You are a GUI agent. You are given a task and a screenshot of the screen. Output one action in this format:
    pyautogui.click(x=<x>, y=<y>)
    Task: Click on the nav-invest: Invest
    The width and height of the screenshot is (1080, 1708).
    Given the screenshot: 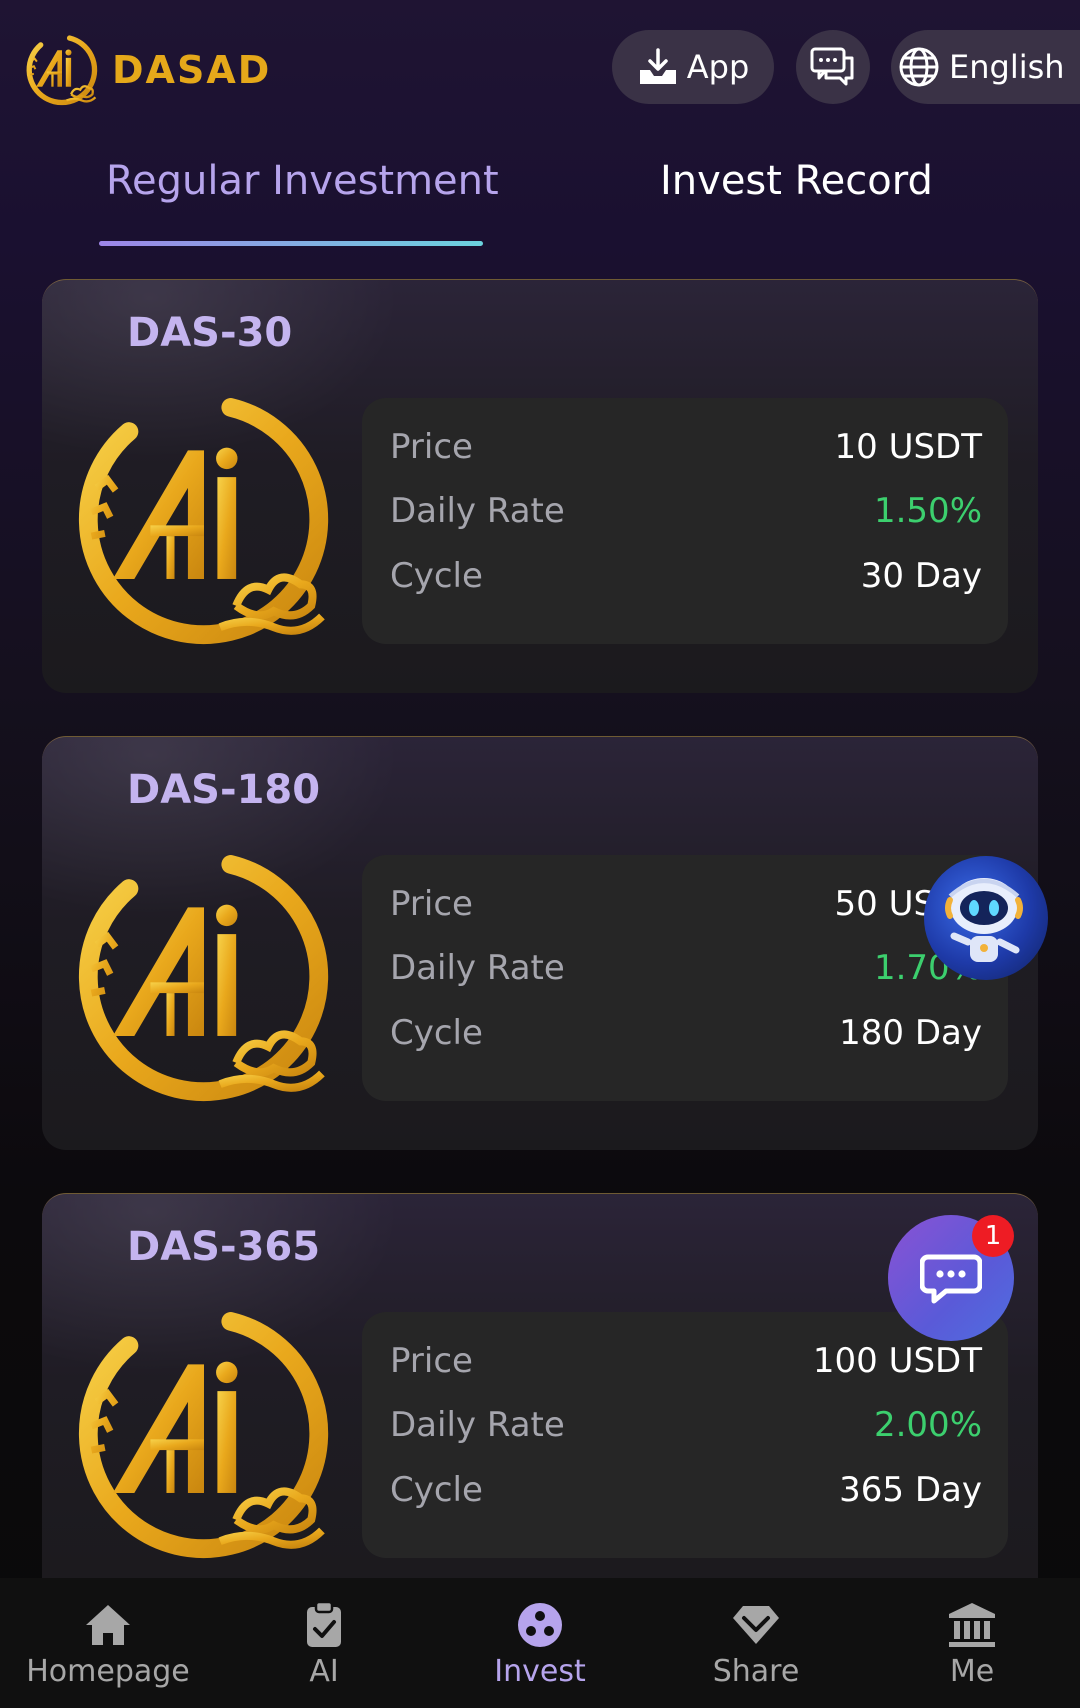 What is the action you would take?
    pyautogui.click(x=540, y=1643)
    